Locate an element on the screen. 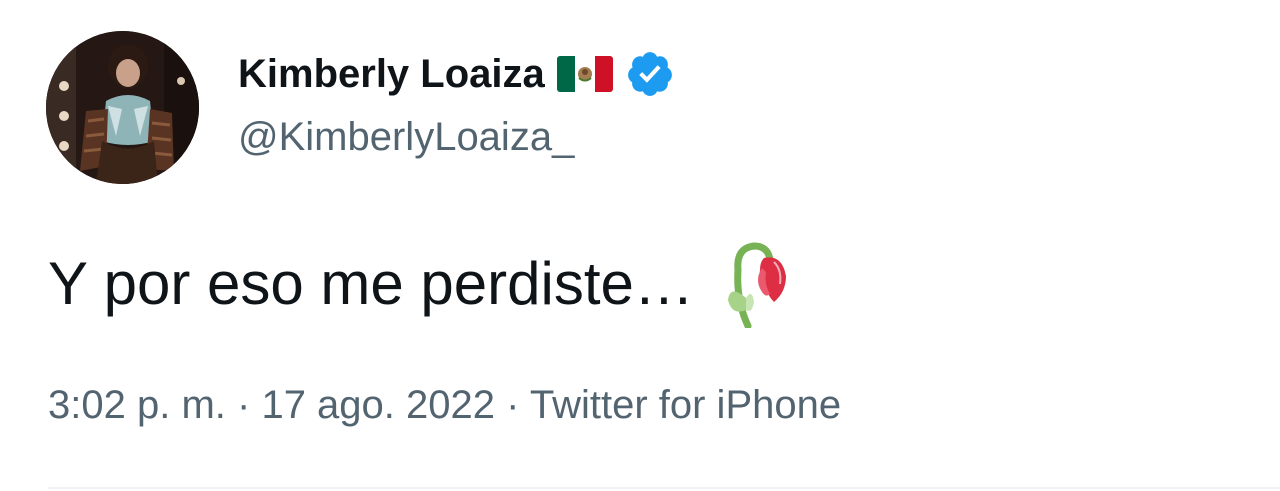 Image resolution: width=1280 pixels, height=491 pixels. avatar is located at coordinates (122, 107).